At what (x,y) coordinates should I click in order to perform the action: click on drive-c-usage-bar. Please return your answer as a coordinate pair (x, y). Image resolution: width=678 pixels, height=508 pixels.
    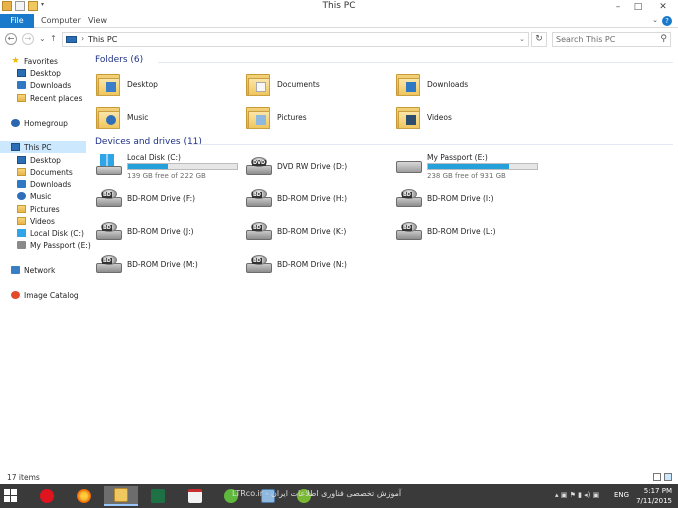
    Looking at the image, I should click on (182, 166).